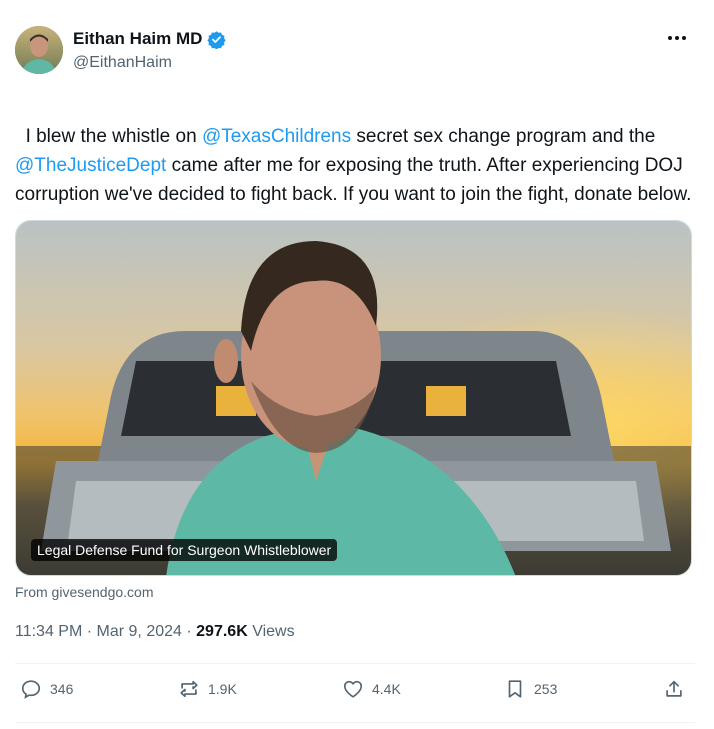  I want to click on repost-button: 1.9K, so click(207, 689).